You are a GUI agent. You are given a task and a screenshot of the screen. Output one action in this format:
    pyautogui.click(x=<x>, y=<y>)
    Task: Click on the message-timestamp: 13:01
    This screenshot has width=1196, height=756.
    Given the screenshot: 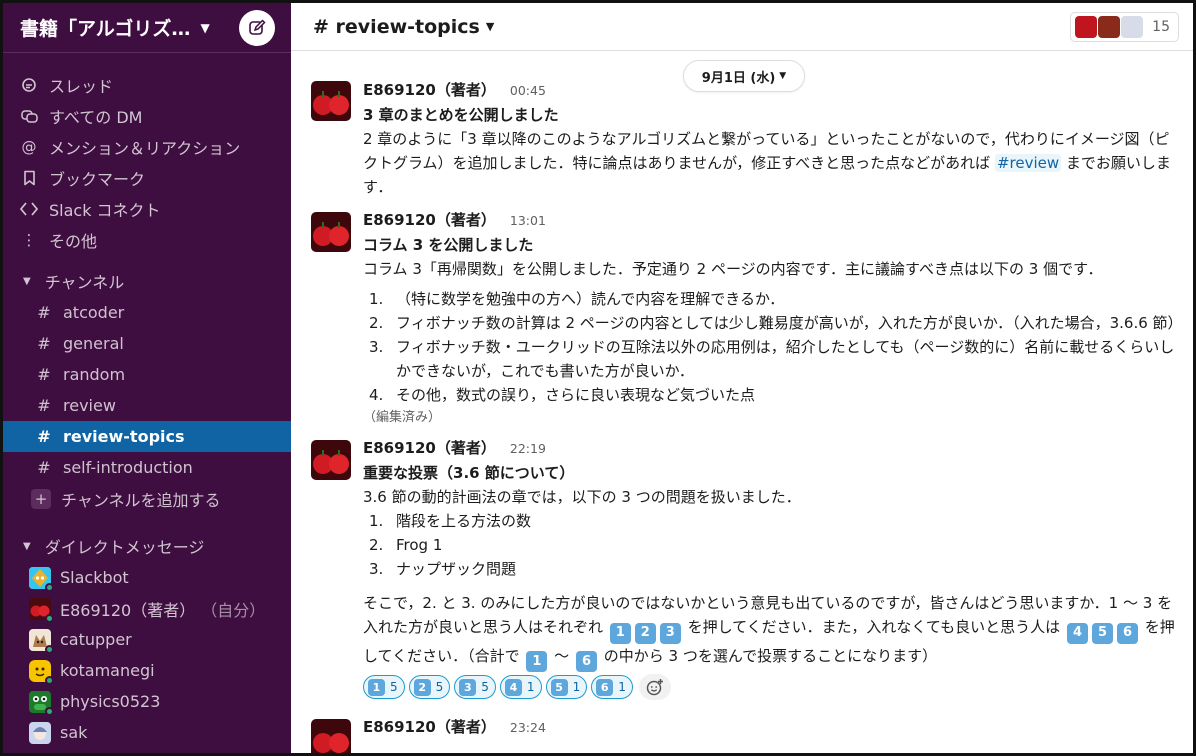 What is the action you would take?
    pyautogui.click(x=528, y=220)
    